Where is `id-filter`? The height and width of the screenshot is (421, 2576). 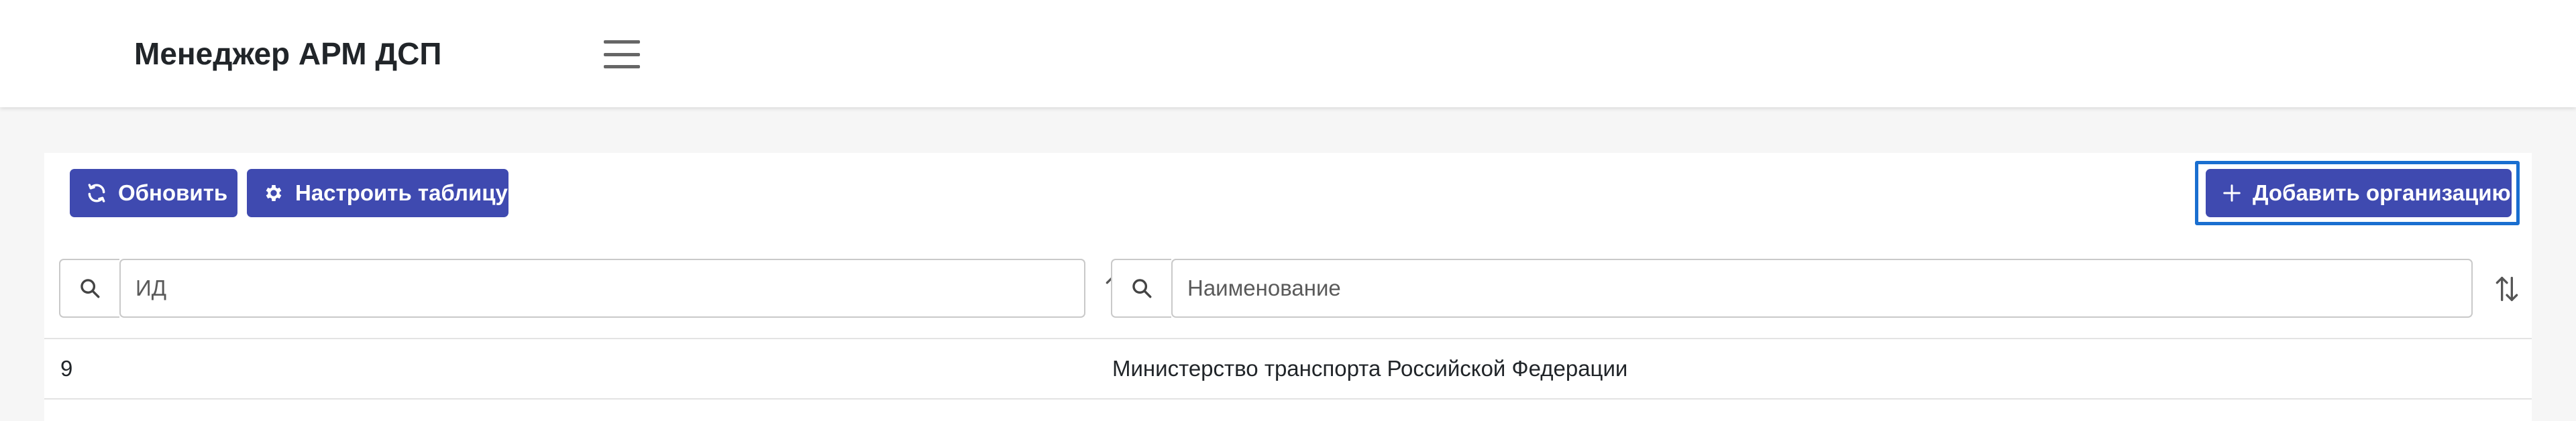 id-filter is located at coordinates (572, 289).